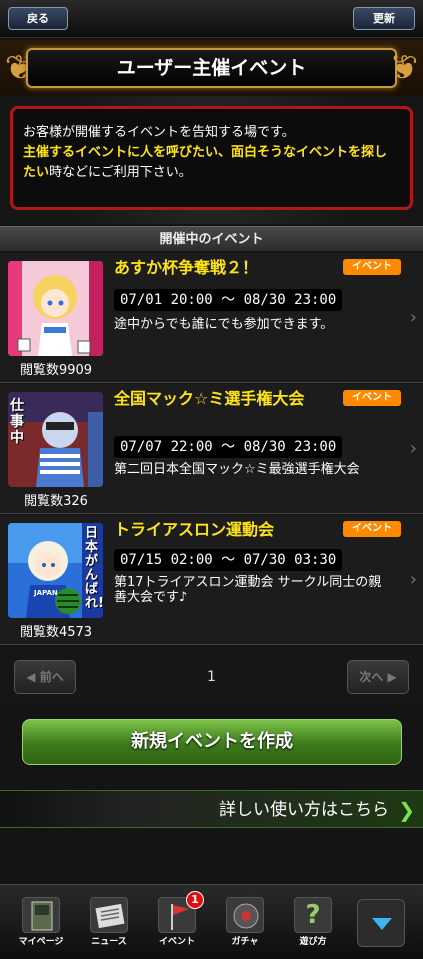 This screenshot has height=959, width=423. What do you see at coordinates (177, 920) in the screenshot?
I see `nav-event: 1 イベント` at bounding box center [177, 920].